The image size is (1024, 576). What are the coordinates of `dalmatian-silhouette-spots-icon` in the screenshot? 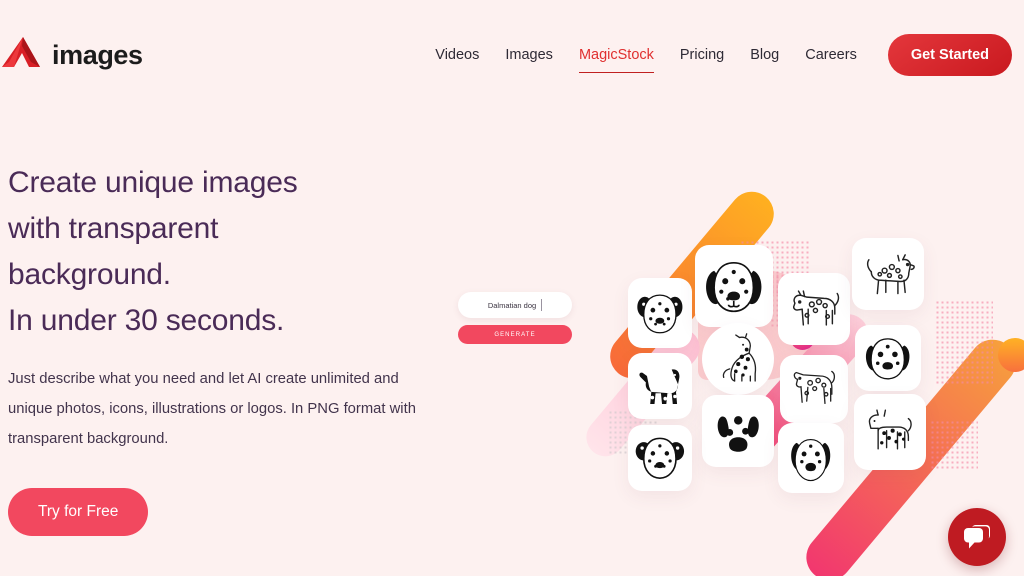 It's located at (659, 387).